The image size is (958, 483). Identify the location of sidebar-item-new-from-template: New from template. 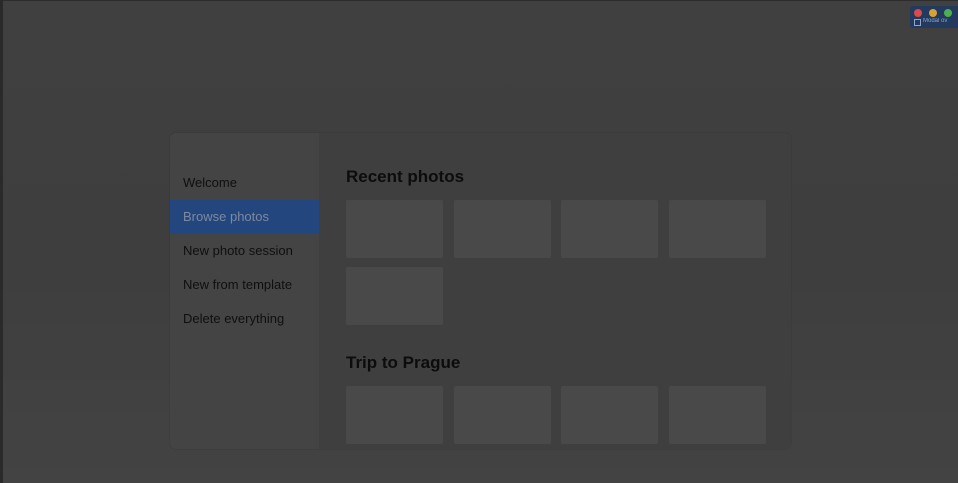
(244, 285).